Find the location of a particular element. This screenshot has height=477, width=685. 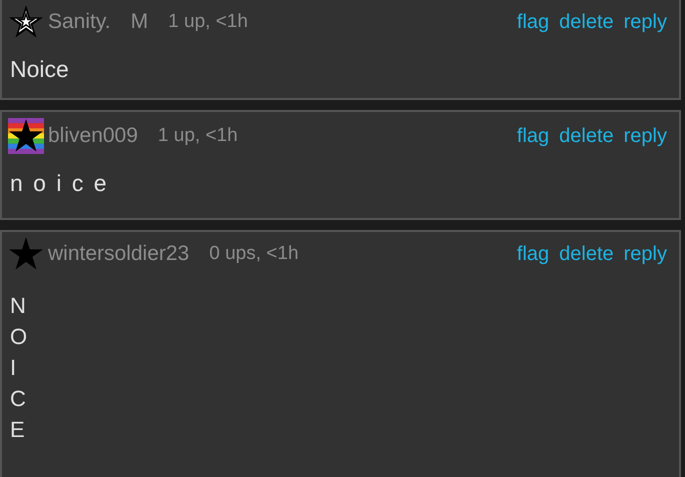

rainbow-star-icon is located at coordinates (26, 136).